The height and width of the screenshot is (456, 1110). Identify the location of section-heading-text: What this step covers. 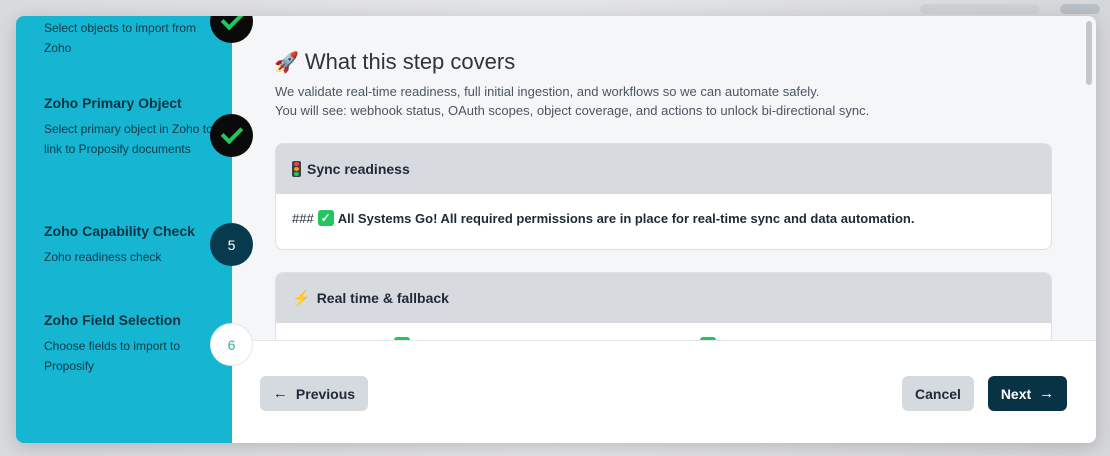
(410, 61).